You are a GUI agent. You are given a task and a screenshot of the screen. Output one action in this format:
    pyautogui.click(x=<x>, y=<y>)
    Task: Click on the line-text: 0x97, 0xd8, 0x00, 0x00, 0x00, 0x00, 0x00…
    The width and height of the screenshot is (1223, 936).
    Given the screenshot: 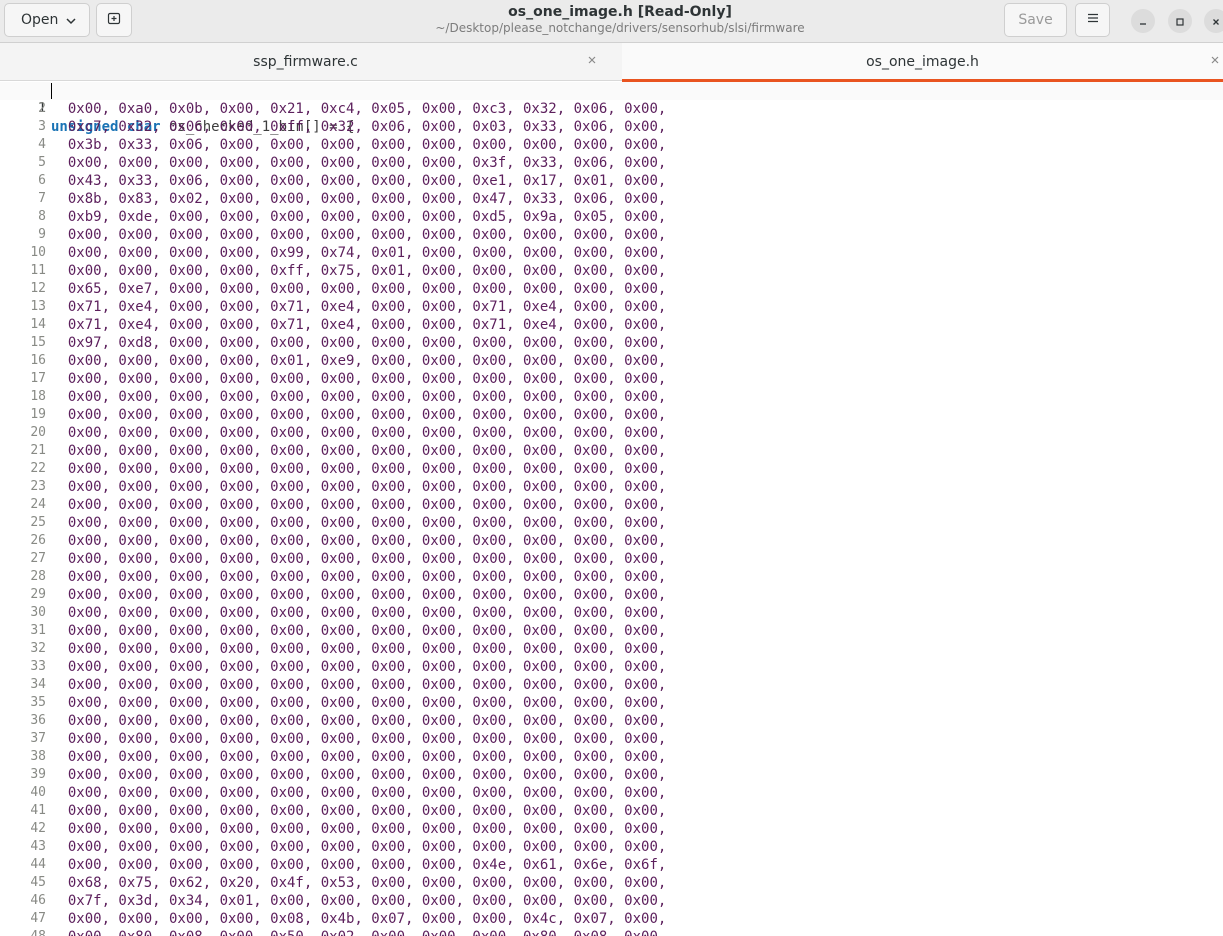 What is the action you would take?
    pyautogui.click(x=359, y=343)
    